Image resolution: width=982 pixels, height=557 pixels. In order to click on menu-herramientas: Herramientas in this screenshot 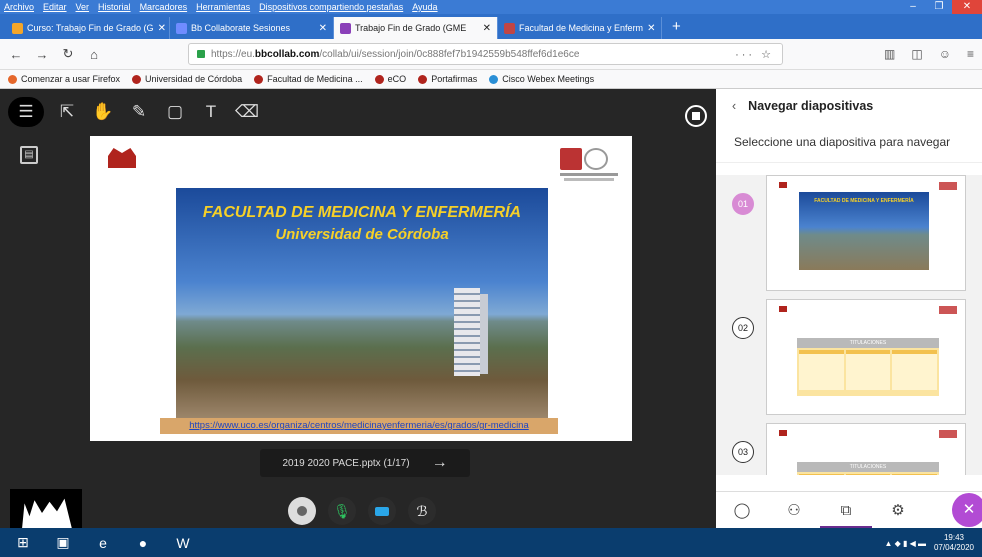, I will do `click(223, 7)`.